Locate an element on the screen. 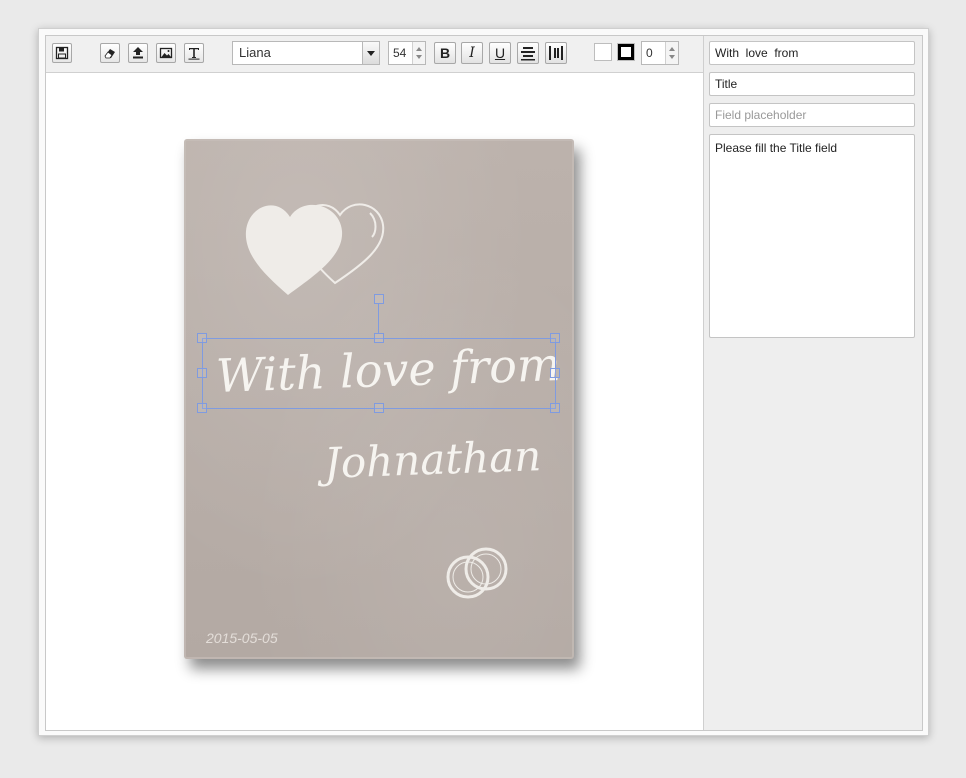  stroke-width-stepper: 0 is located at coordinates (660, 53).